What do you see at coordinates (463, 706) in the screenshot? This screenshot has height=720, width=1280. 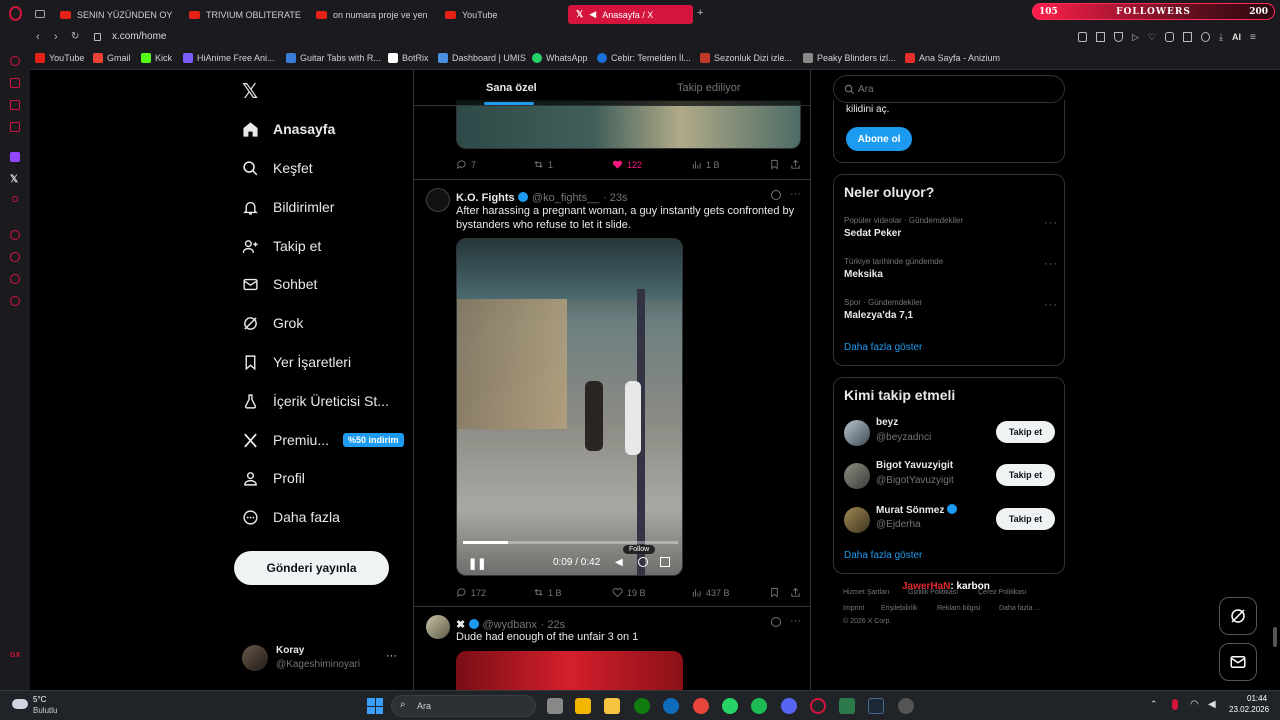 I see `taskbar-search: ⌕ Ara` at bounding box center [463, 706].